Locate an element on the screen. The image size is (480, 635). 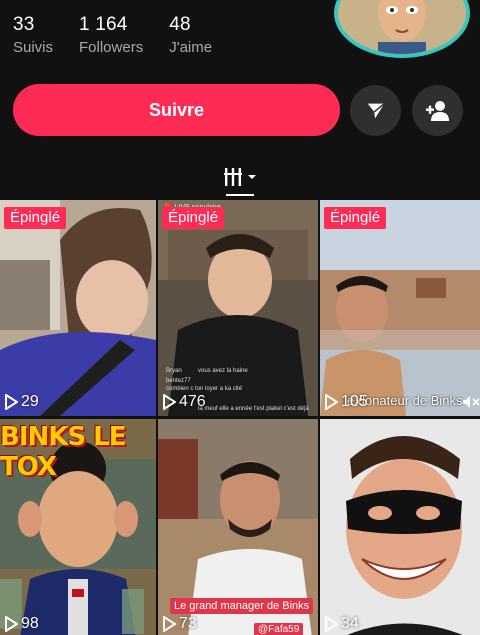
video-banner: BINKS LE TOX is located at coordinates (63, 452).